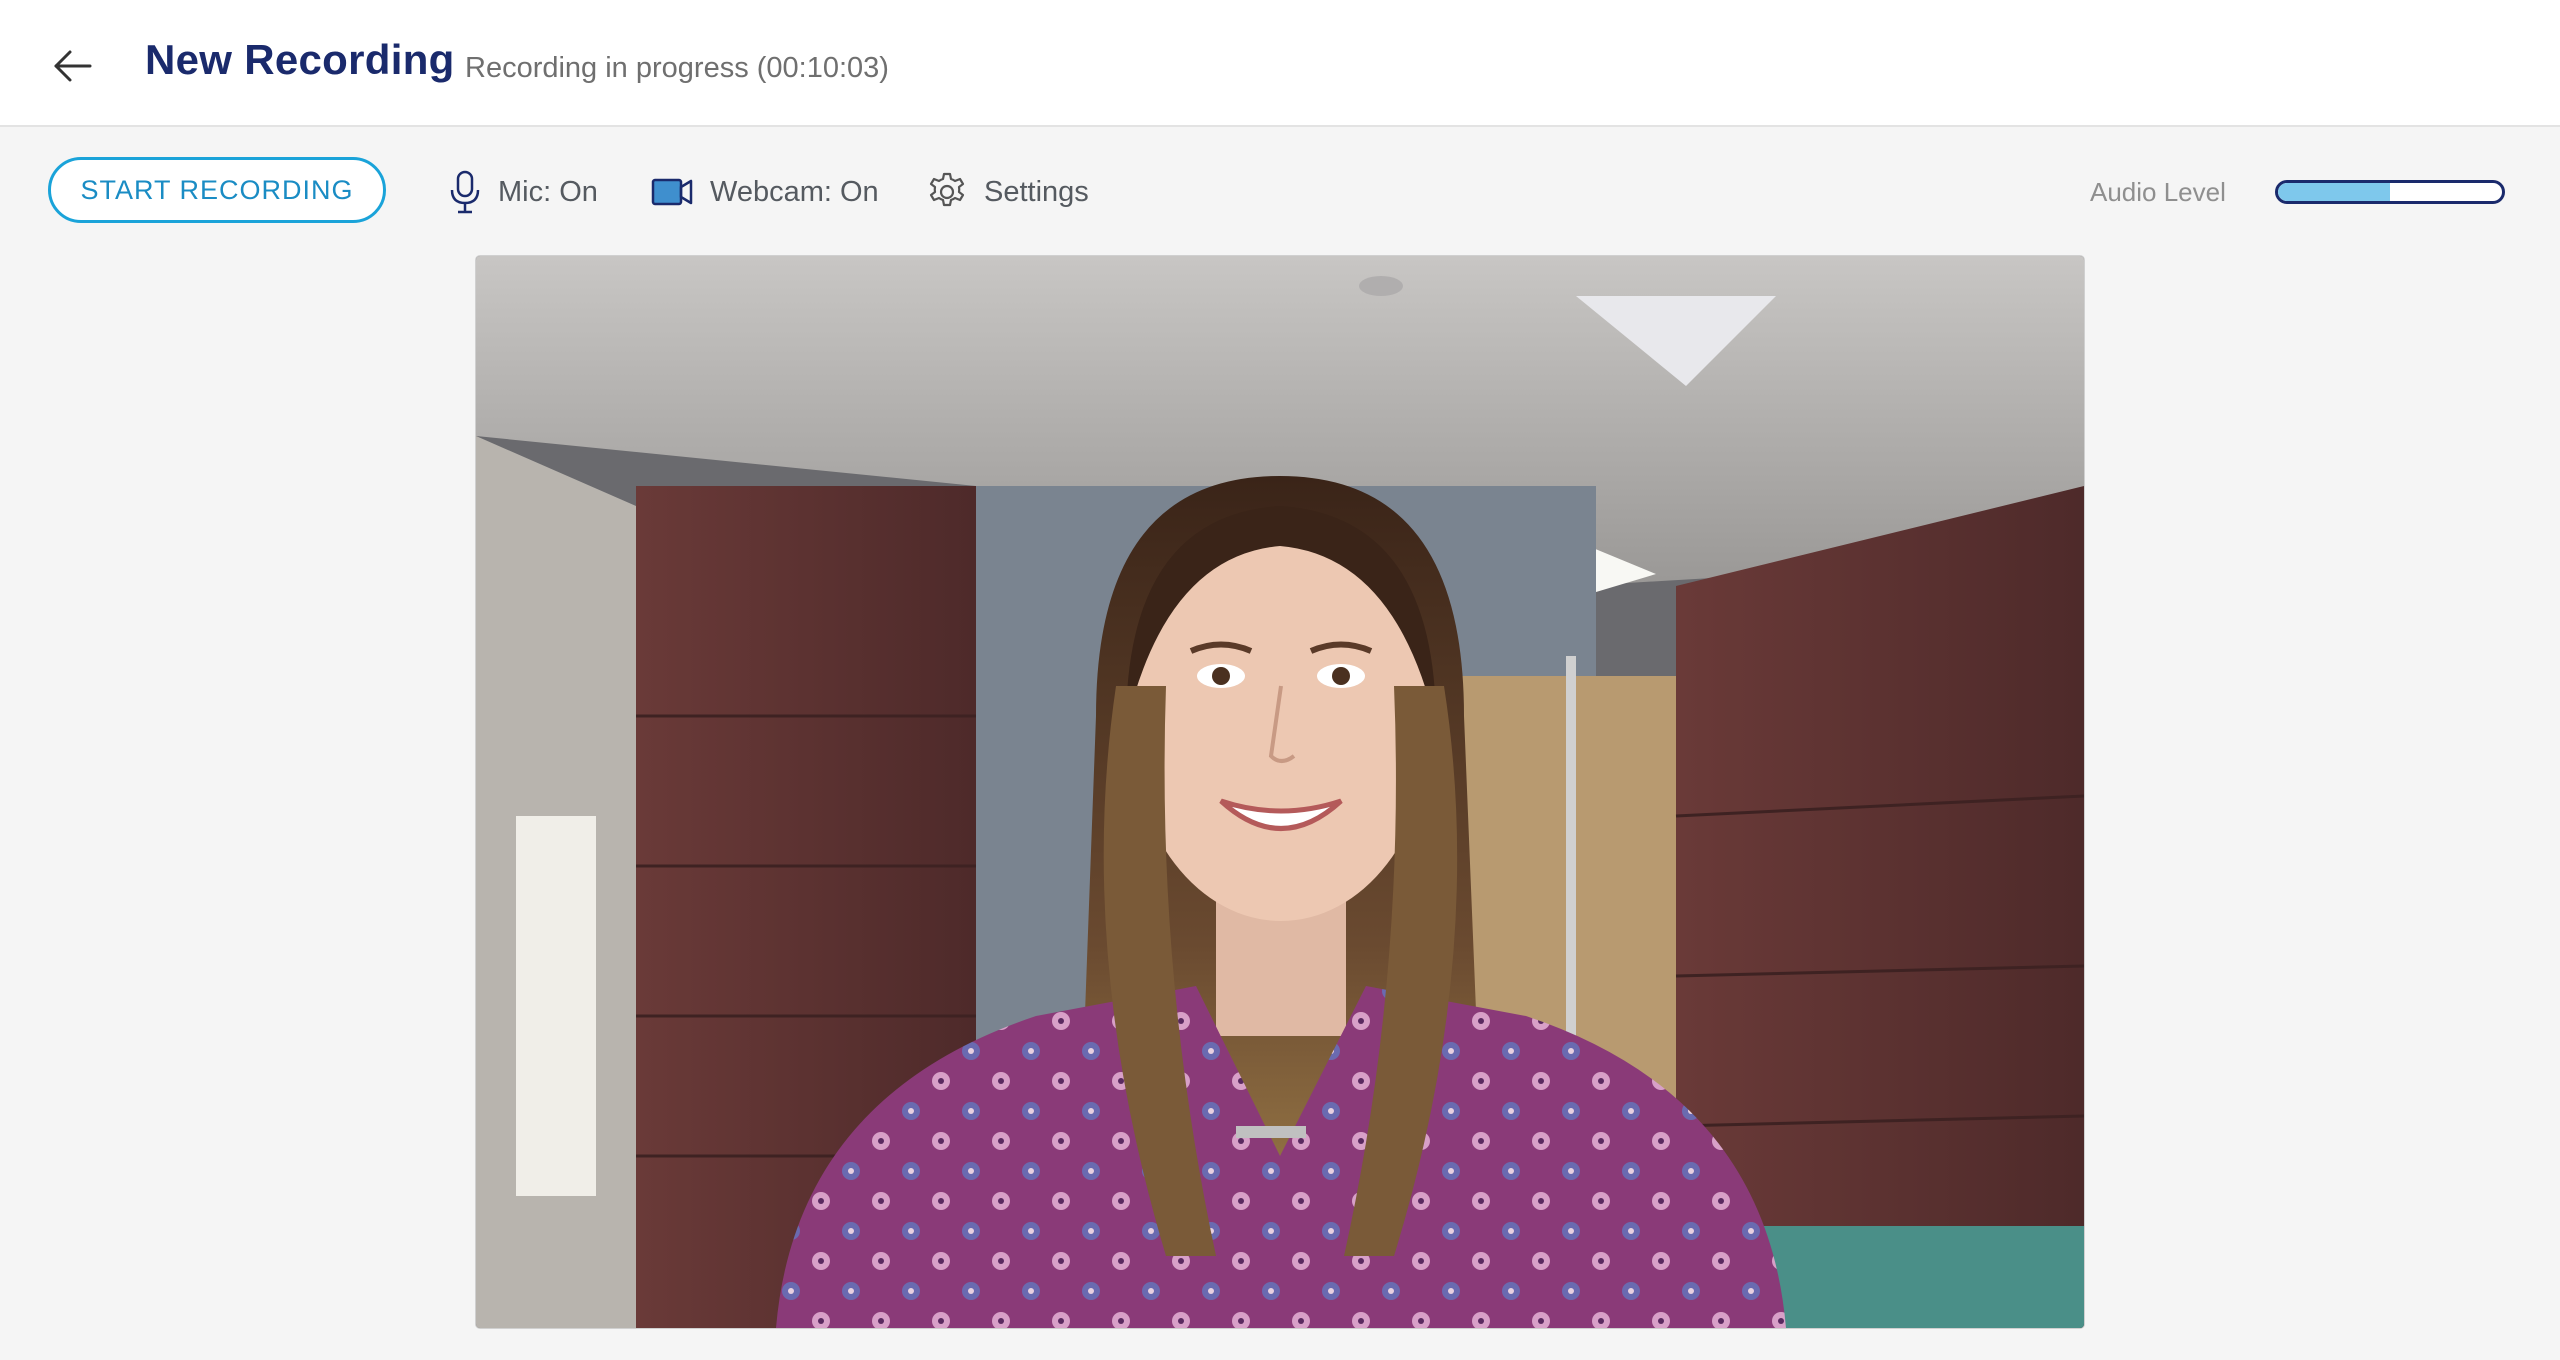 The height and width of the screenshot is (1360, 2560). Describe the element at coordinates (217, 190) in the screenshot. I see `start-recording-button: START RECORDING` at that location.